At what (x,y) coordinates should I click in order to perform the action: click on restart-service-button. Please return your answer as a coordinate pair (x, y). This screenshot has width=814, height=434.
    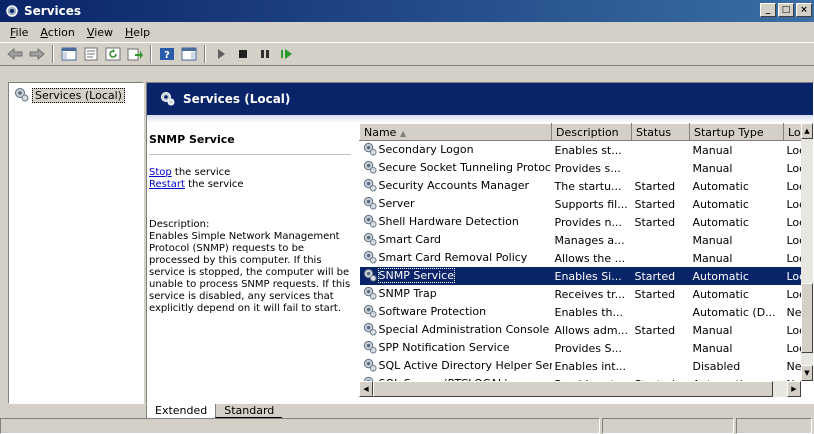
    Looking at the image, I should click on (287, 54).